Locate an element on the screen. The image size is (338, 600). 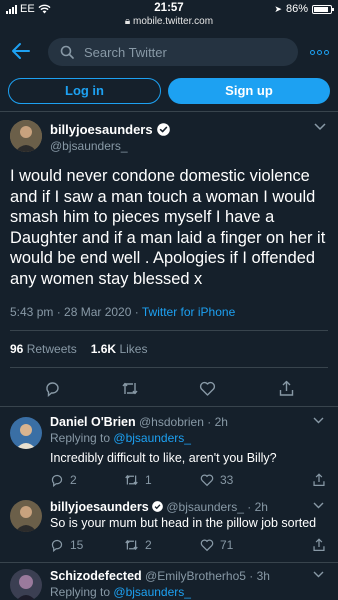
reply-count: 2 is located at coordinates (73, 480).